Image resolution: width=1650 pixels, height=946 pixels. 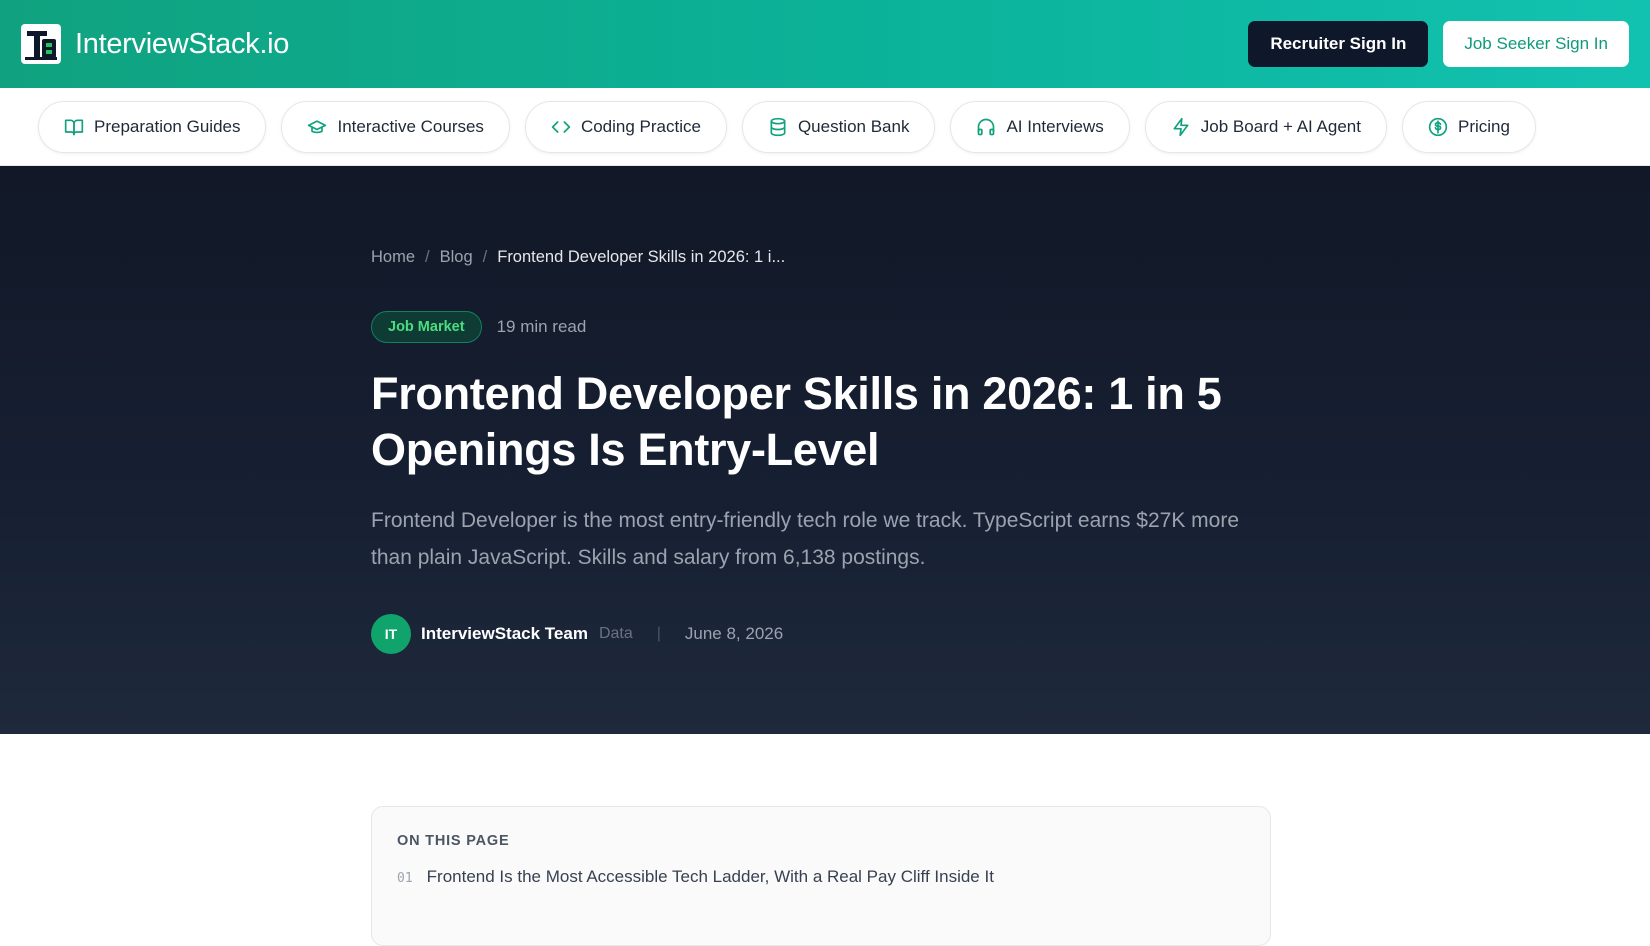 What do you see at coordinates (541, 326) in the screenshot?
I see `read-time: 19 min read` at bounding box center [541, 326].